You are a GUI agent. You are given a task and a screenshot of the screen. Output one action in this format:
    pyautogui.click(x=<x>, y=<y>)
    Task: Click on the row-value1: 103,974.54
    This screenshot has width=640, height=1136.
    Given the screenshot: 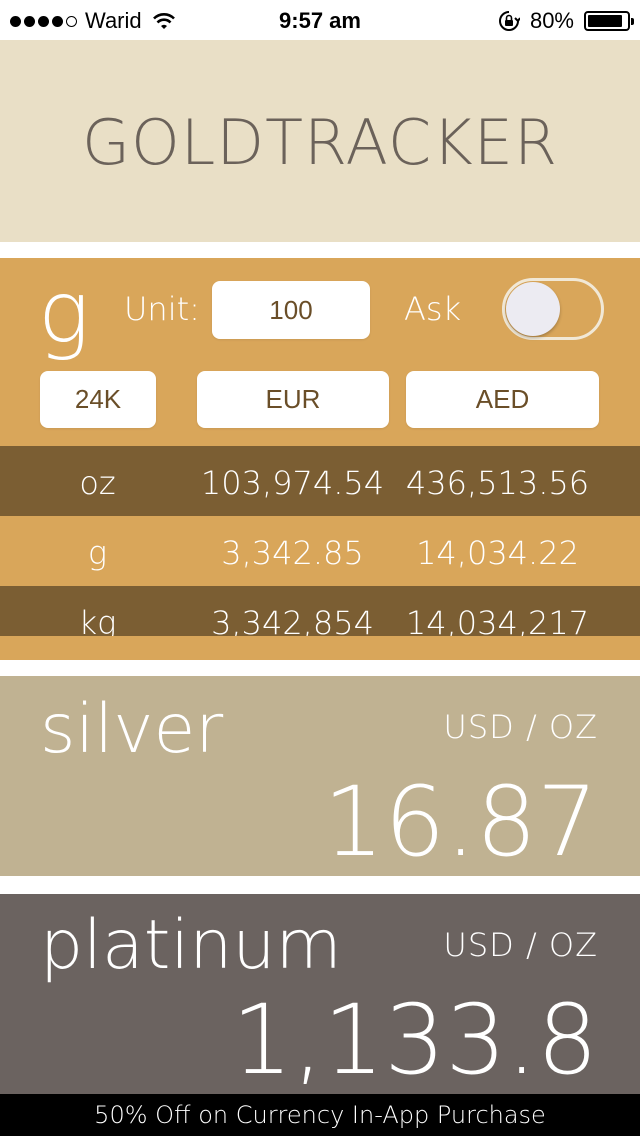 What is the action you would take?
    pyautogui.click(x=292, y=483)
    